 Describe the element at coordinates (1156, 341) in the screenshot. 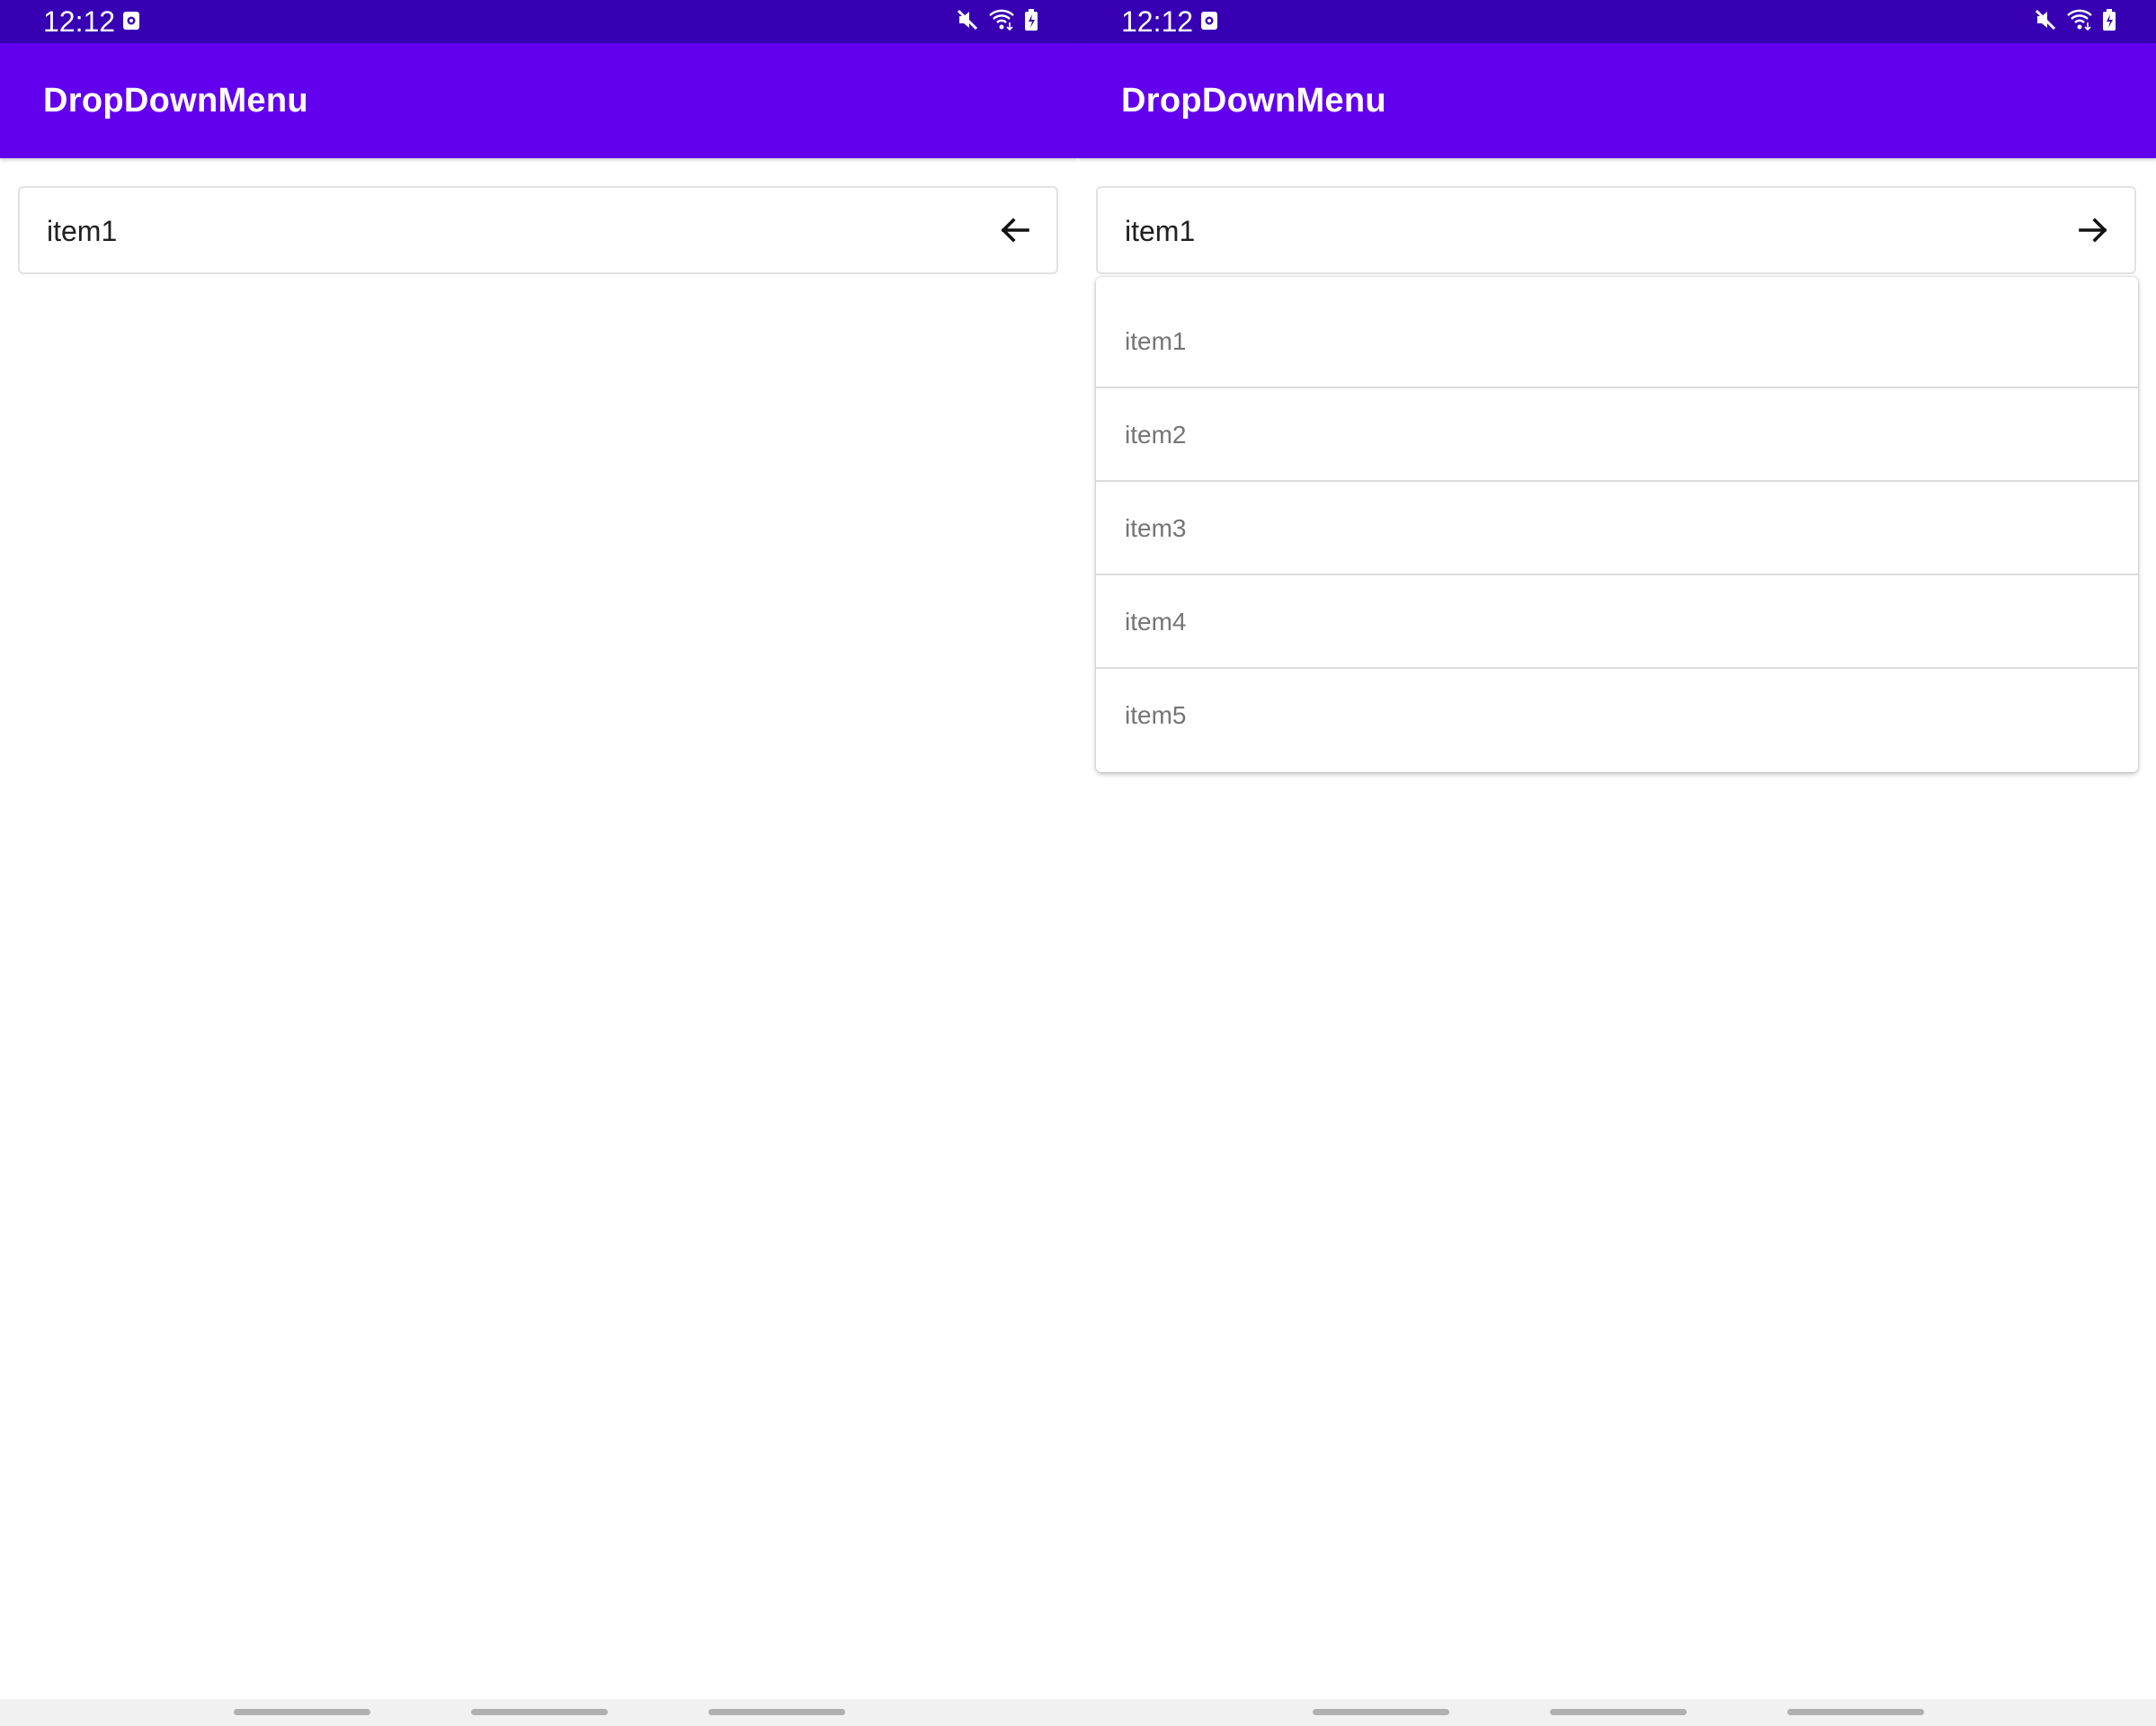

I see `menu-item-label: item1` at that location.